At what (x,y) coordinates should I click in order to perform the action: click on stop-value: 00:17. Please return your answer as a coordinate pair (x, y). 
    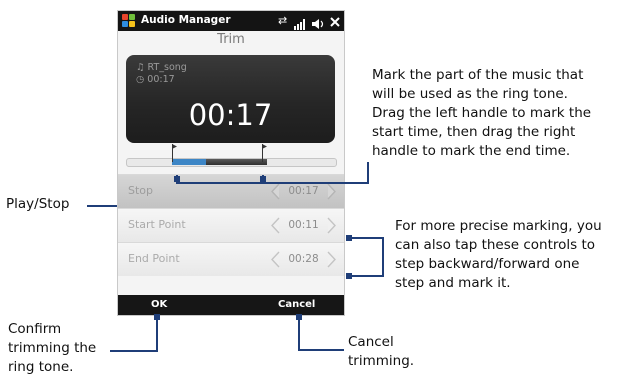
    Looking at the image, I should click on (303, 191).